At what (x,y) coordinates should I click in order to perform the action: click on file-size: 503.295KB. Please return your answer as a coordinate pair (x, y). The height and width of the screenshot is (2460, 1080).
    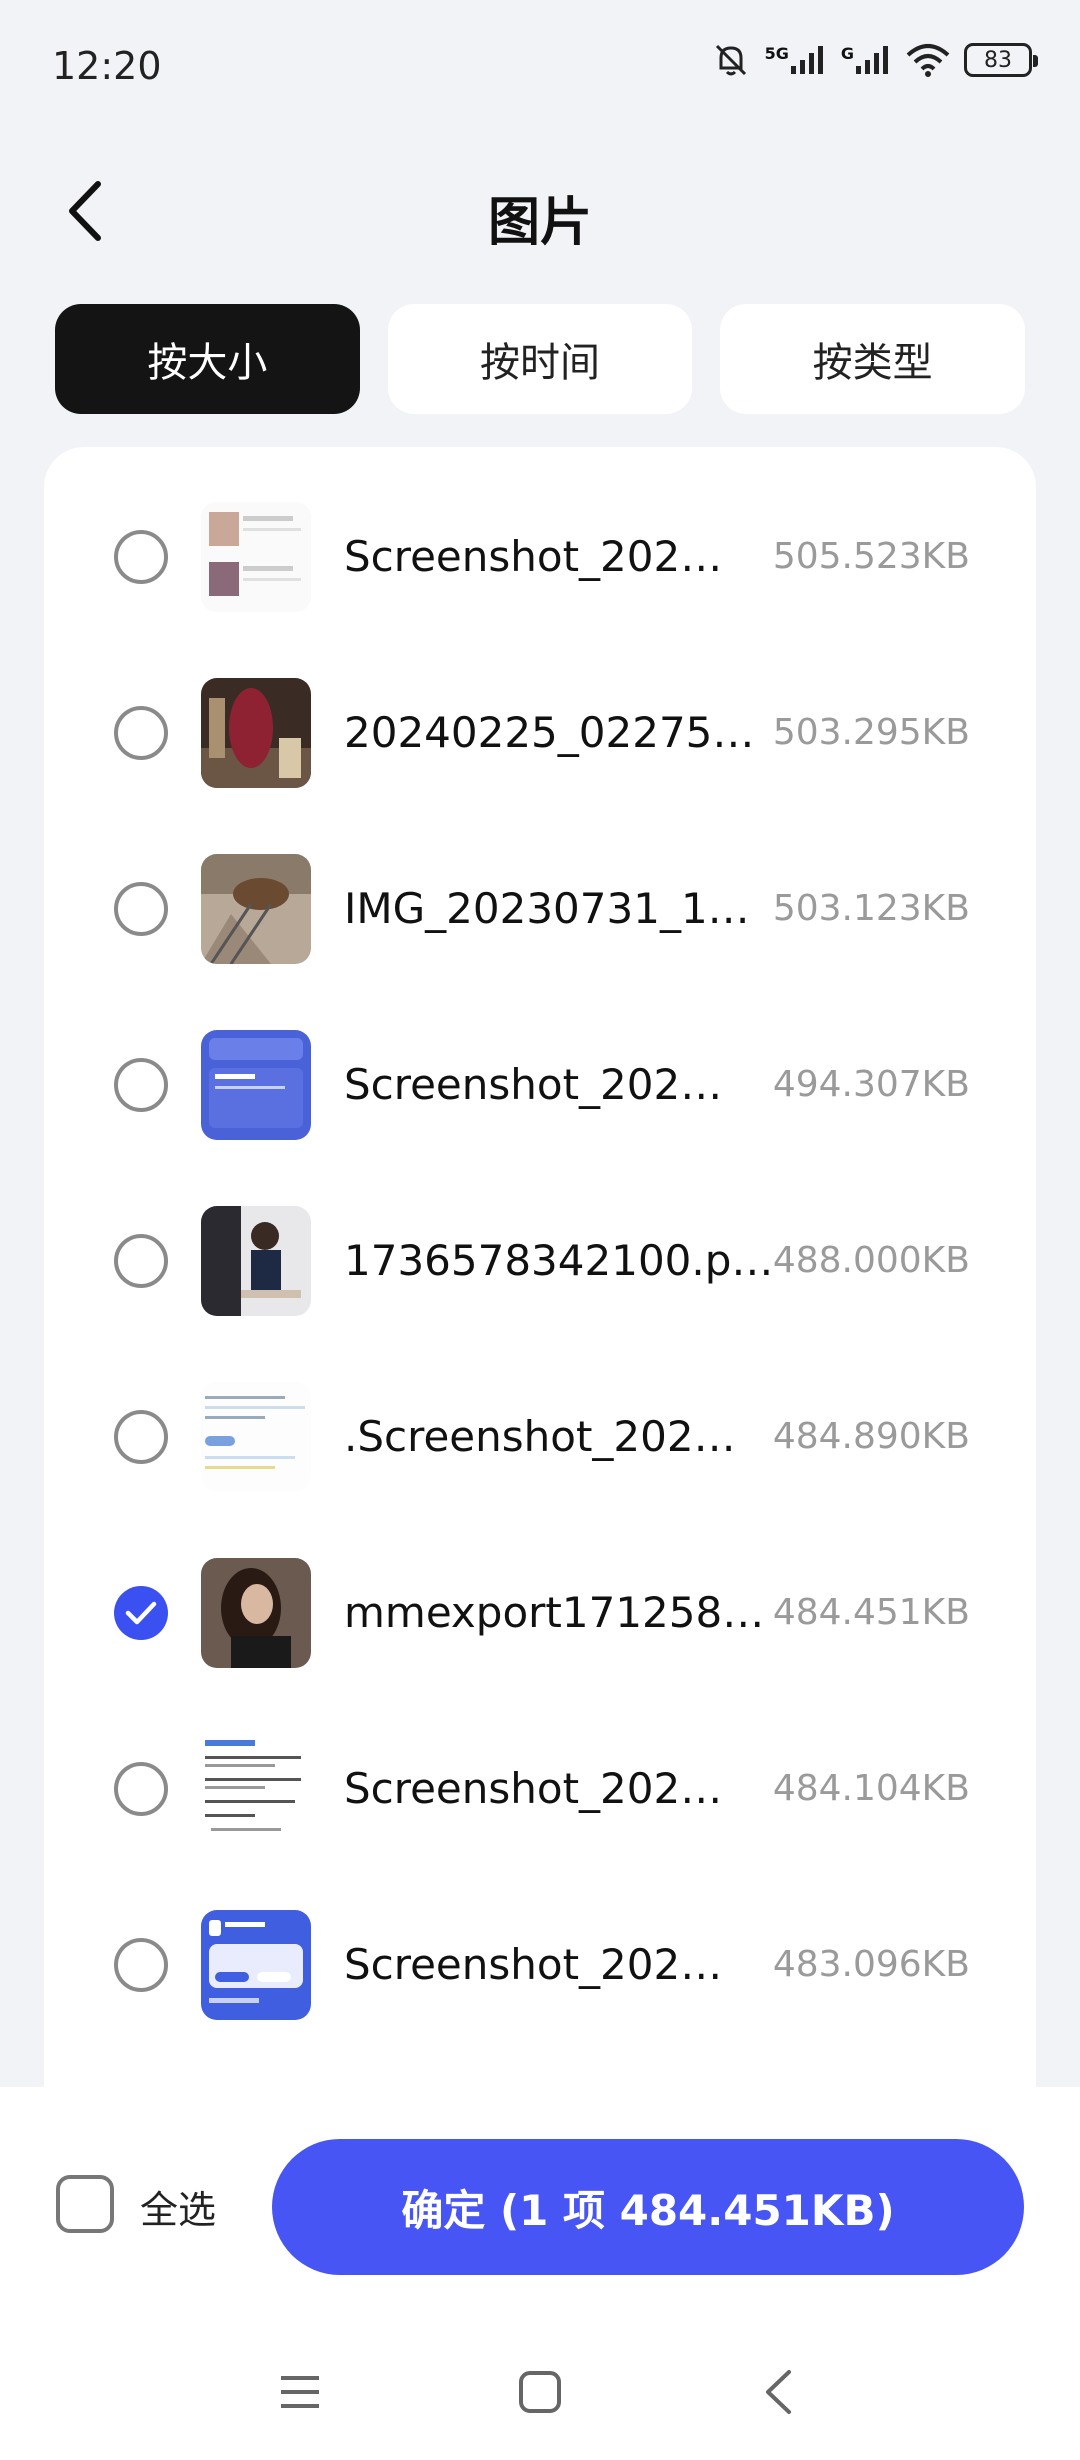
    Looking at the image, I should click on (871, 732).